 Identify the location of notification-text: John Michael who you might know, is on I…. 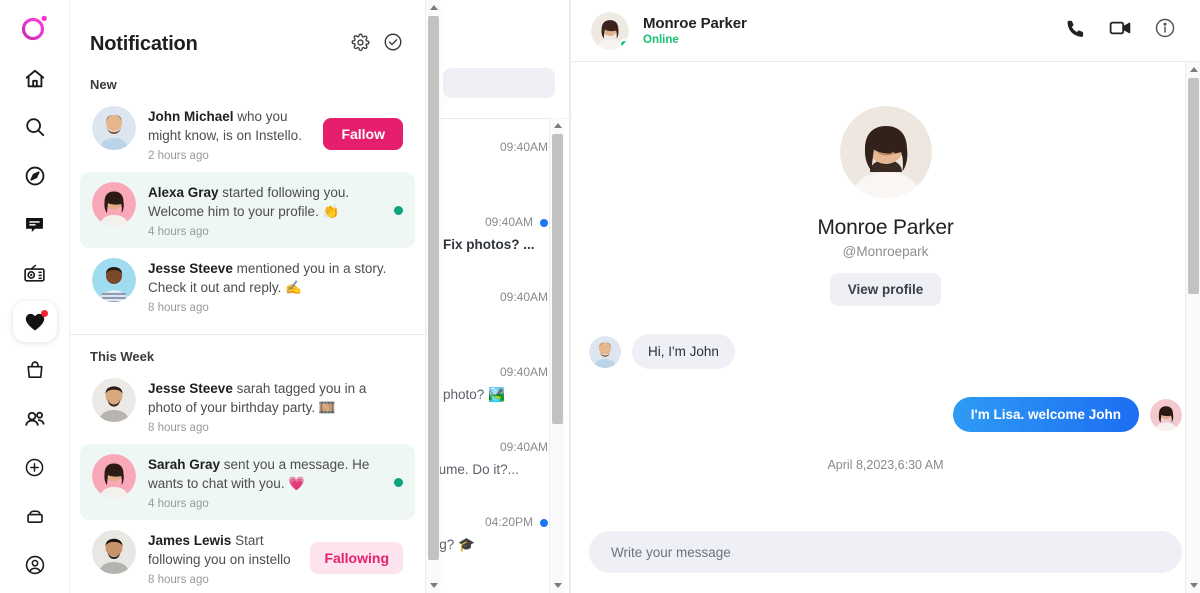
(229, 126).